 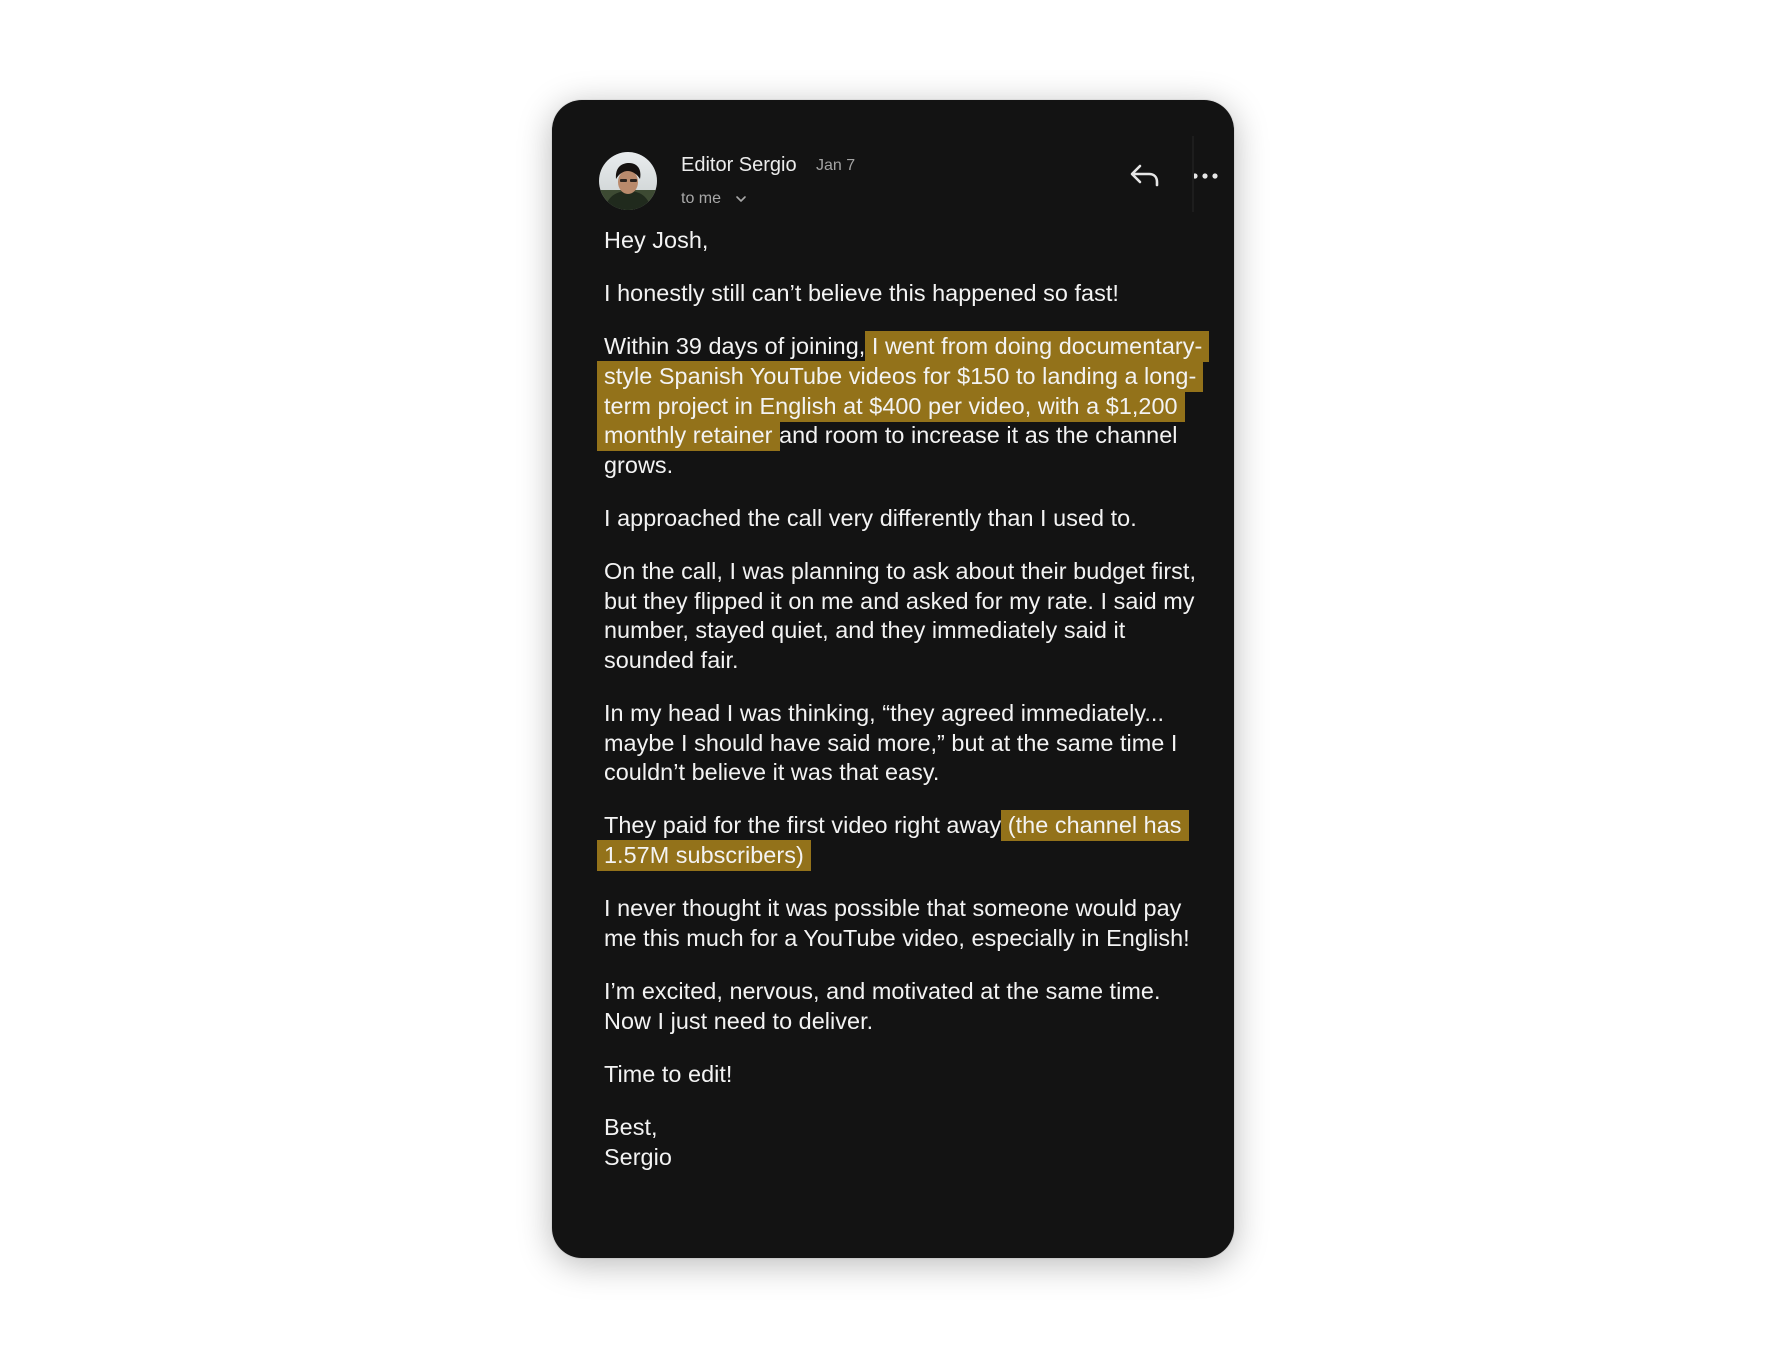 What do you see at coordinates (836, 165) in the screenshot?
I see `email-date: Jan 7` at bounding box center [836, 165].